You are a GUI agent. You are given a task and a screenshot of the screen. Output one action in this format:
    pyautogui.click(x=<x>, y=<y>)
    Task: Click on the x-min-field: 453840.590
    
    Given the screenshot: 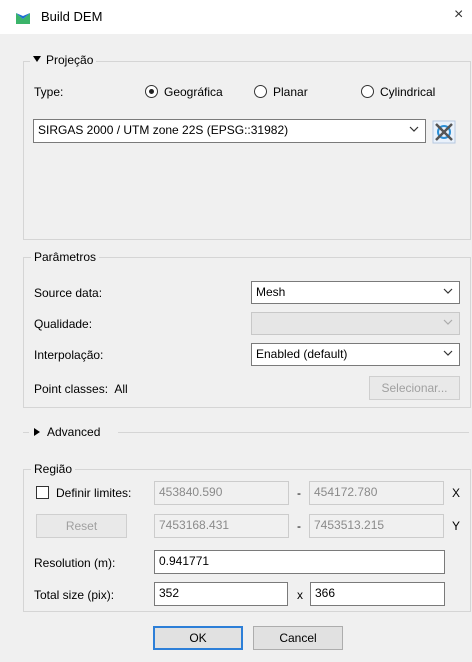 What is the action you would take?
    pyautogui.click(x=221, y=493)
    